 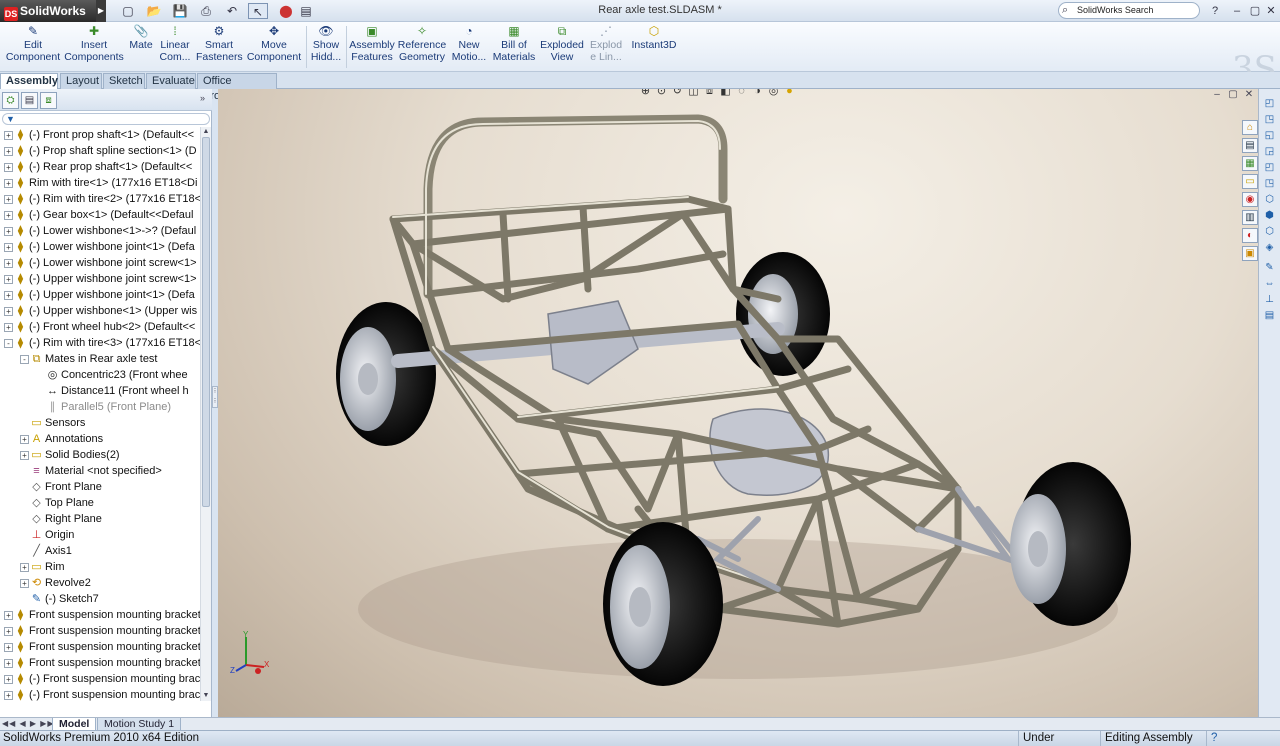 I want to click on tree-item: - ⧫ (-) Rim with tire<3> (177x16 ET18<, so click(x=100, y=343).